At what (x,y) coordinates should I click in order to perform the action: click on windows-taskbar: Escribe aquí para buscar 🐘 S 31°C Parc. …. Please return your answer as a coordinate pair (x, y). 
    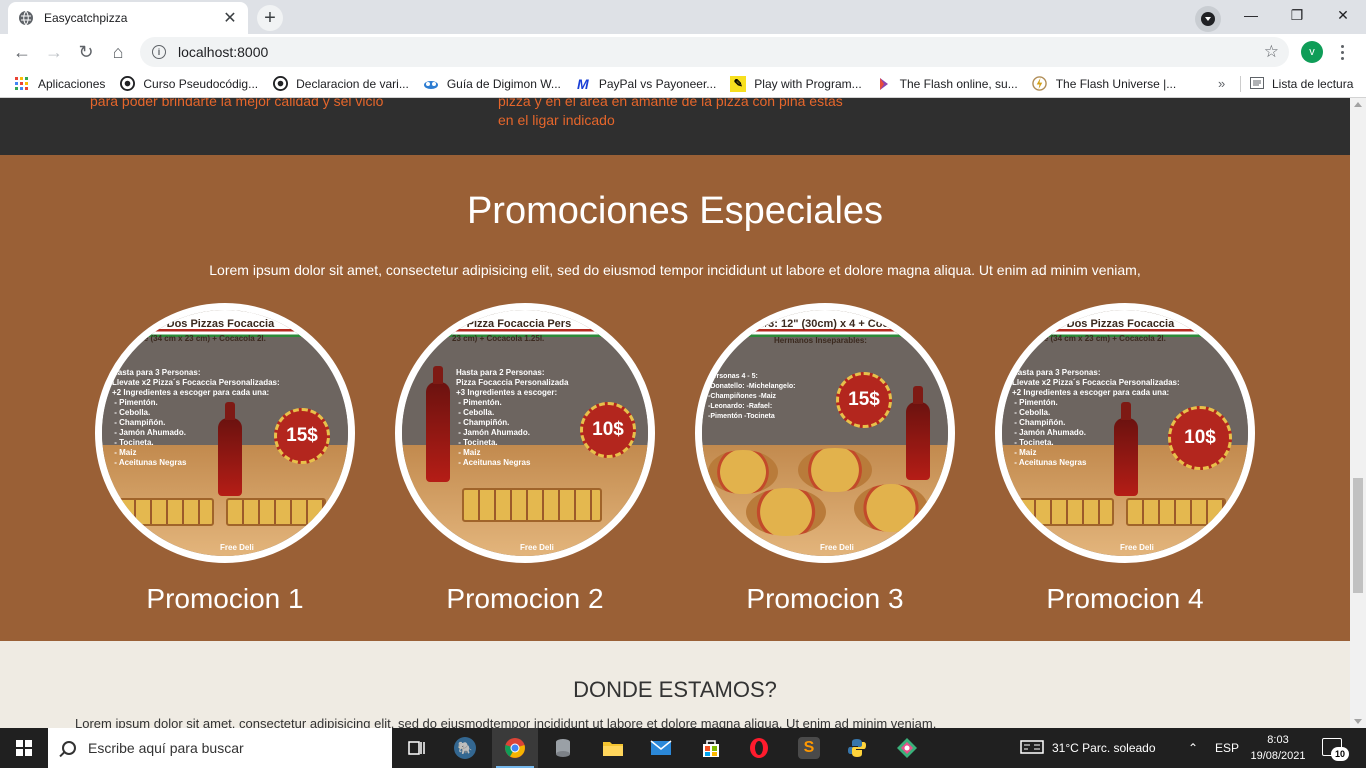
    Looking at the image, I should click on (683, 748).